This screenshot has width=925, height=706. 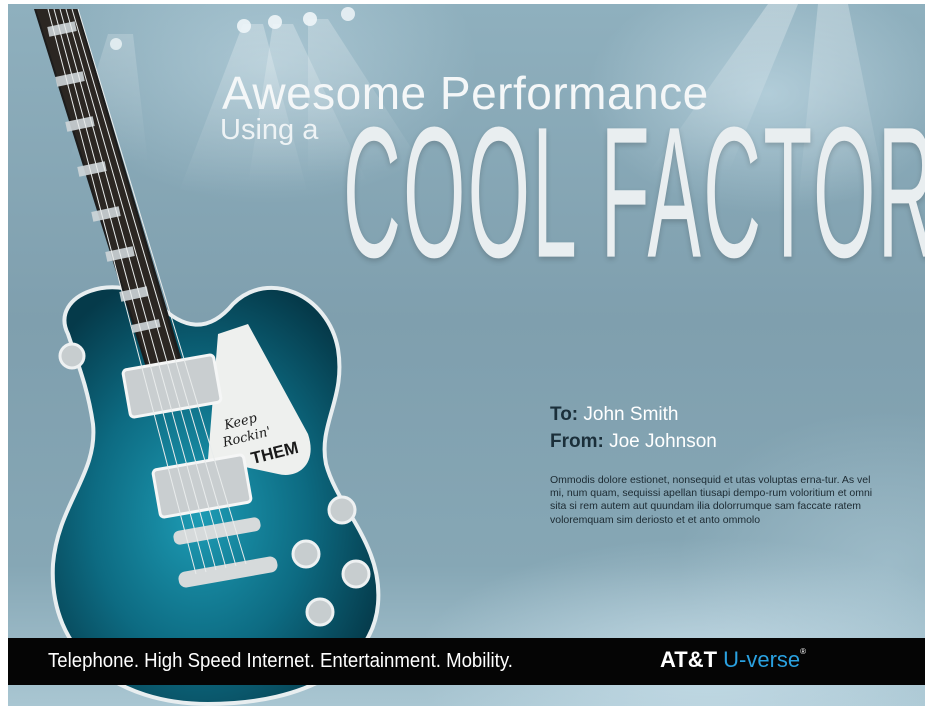 I want to click on from-line: From: Joe Johnson, so click(x=633, y=444).